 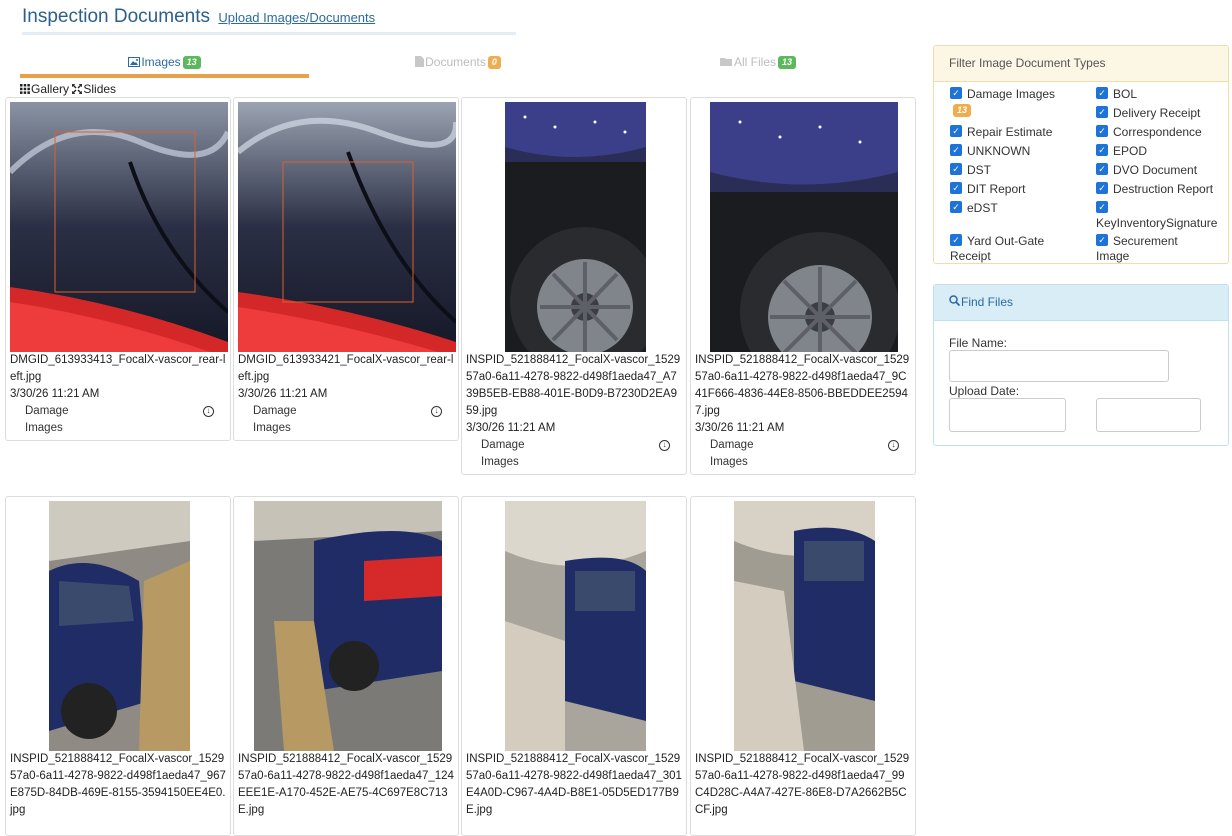 What do you see at coordinates (1011, 94) in the screenshot?
I see `filter-label: Damage Images` at bounding box center [1011, 94].